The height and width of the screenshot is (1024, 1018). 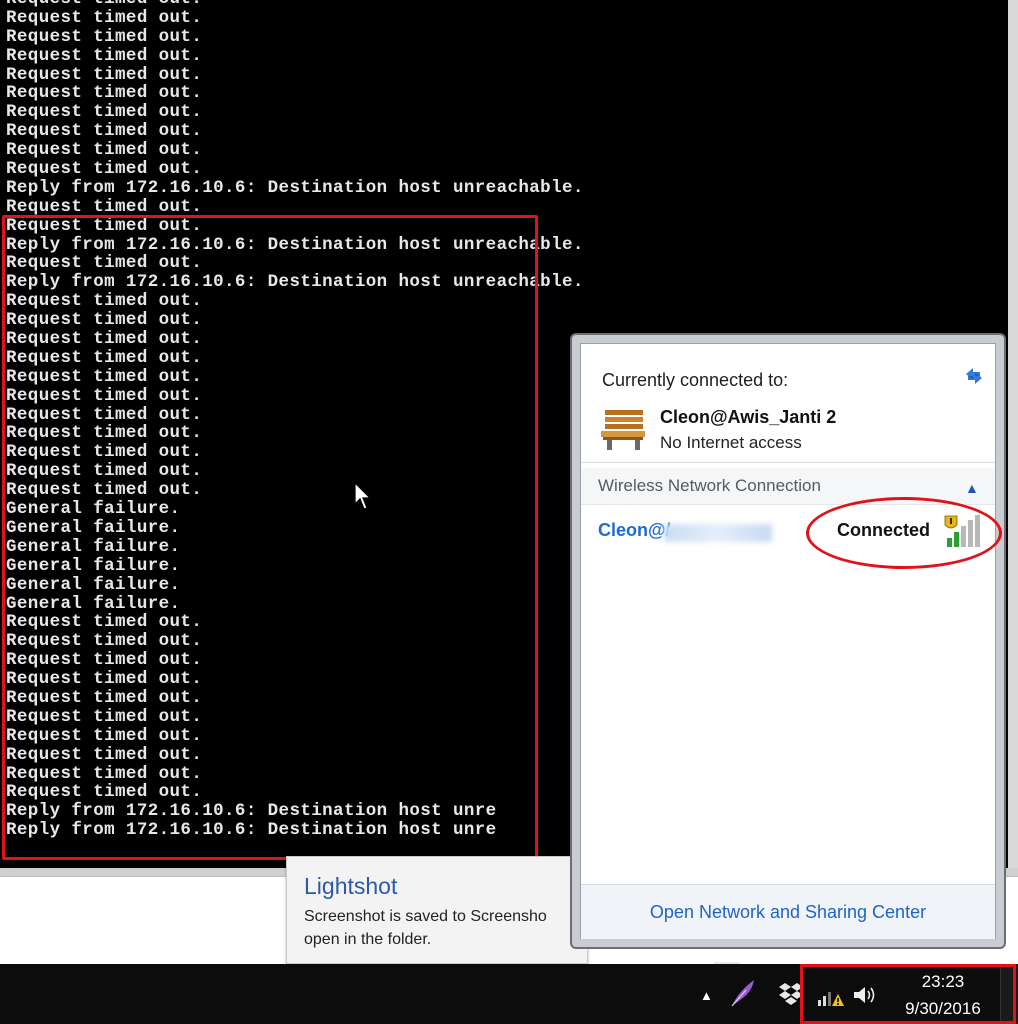 I want to click on show-hidden-icons-arrow: ▲, so click(x=706, y=995).